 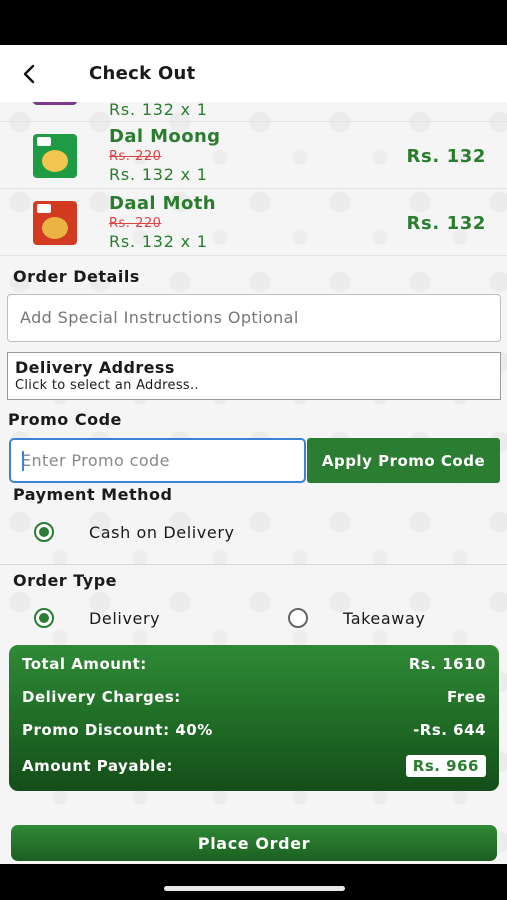 I want to click on place-order-button: Place Order, so click(x=254, y=843).